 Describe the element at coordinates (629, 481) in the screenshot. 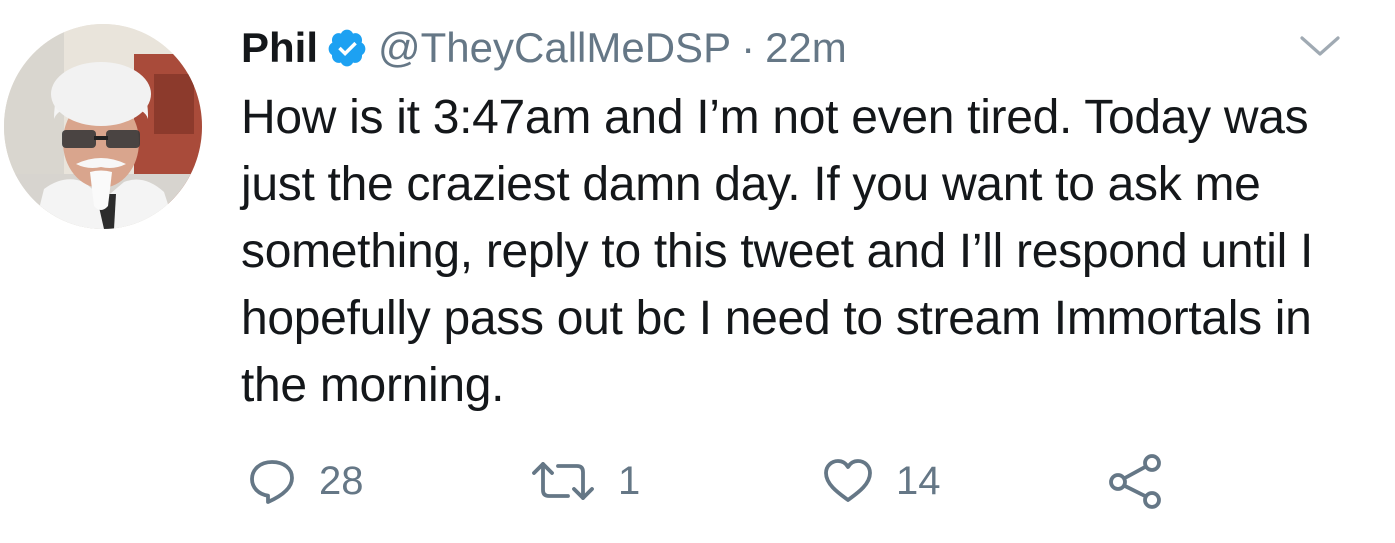

I see `retweet-count: 1` at that location.